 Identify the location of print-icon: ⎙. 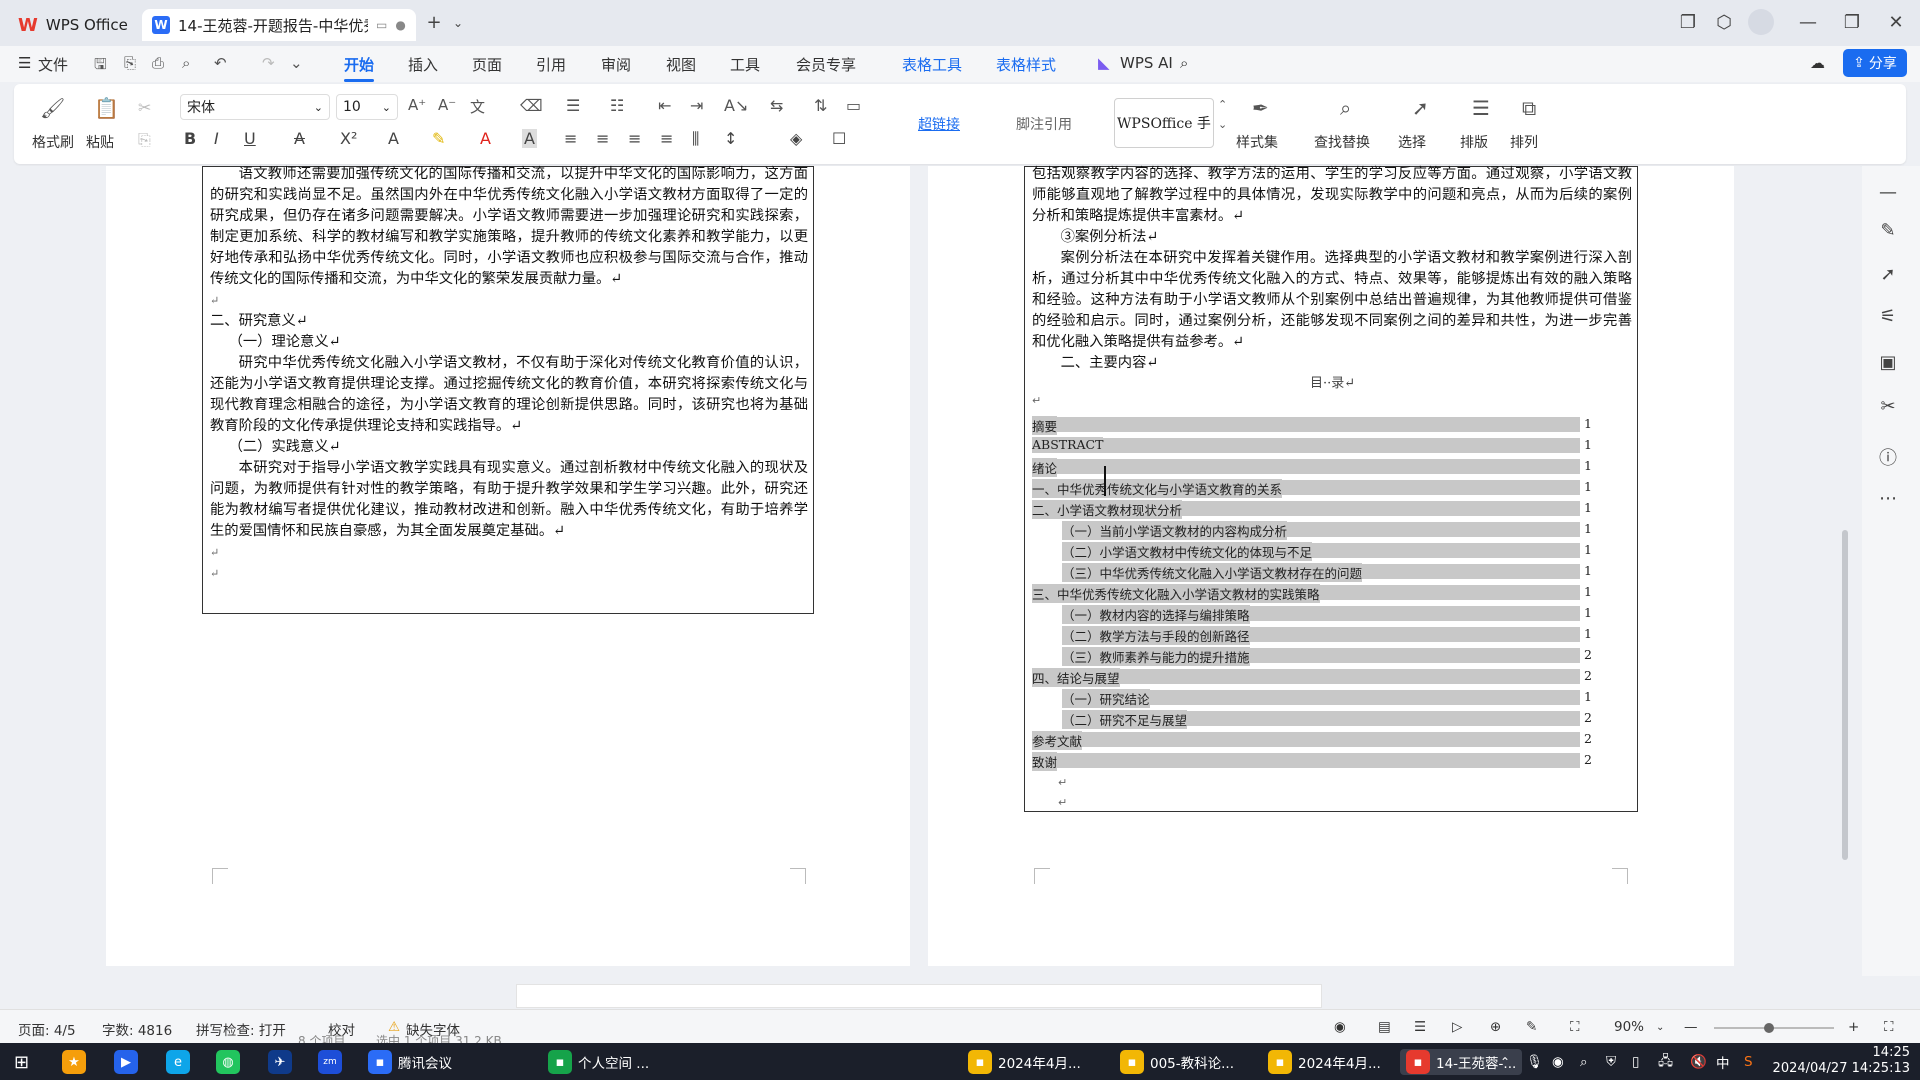
(158, 63).